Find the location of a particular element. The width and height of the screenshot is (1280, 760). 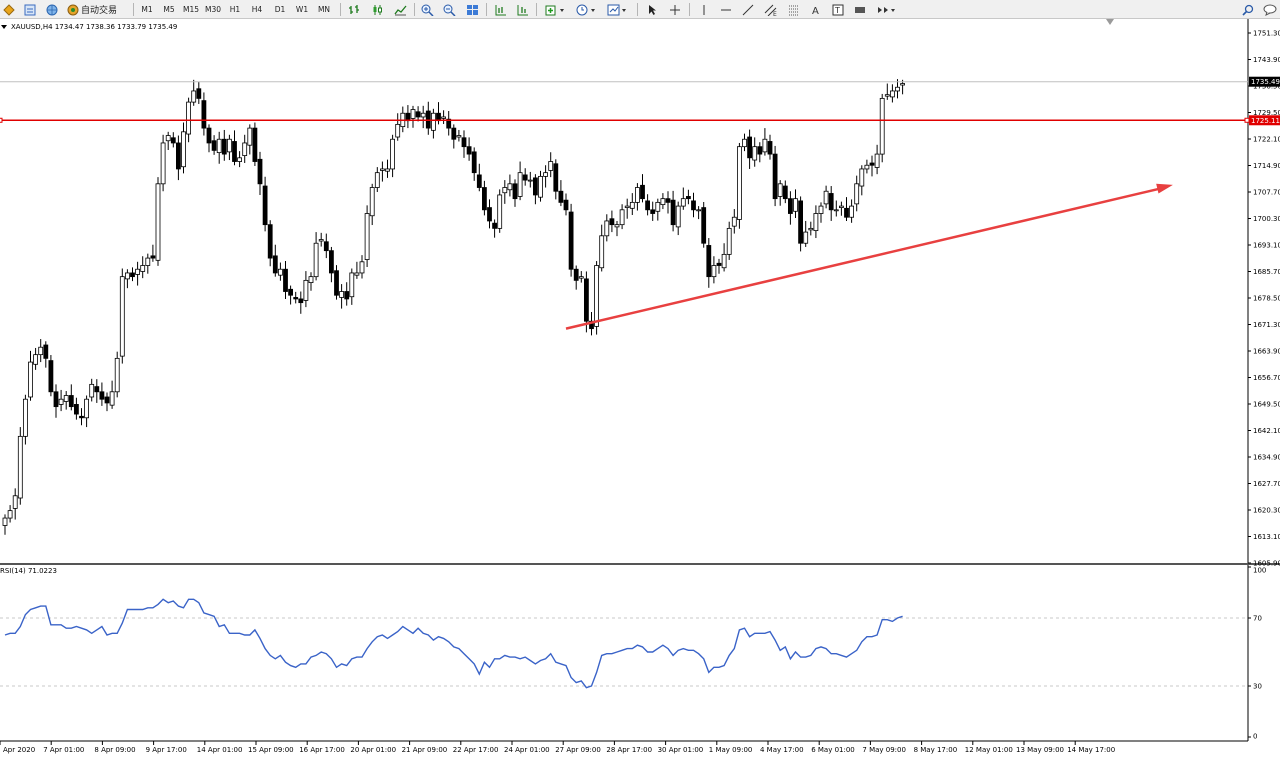

timeframe-h4: H4 is located at coordinates (257, 9).